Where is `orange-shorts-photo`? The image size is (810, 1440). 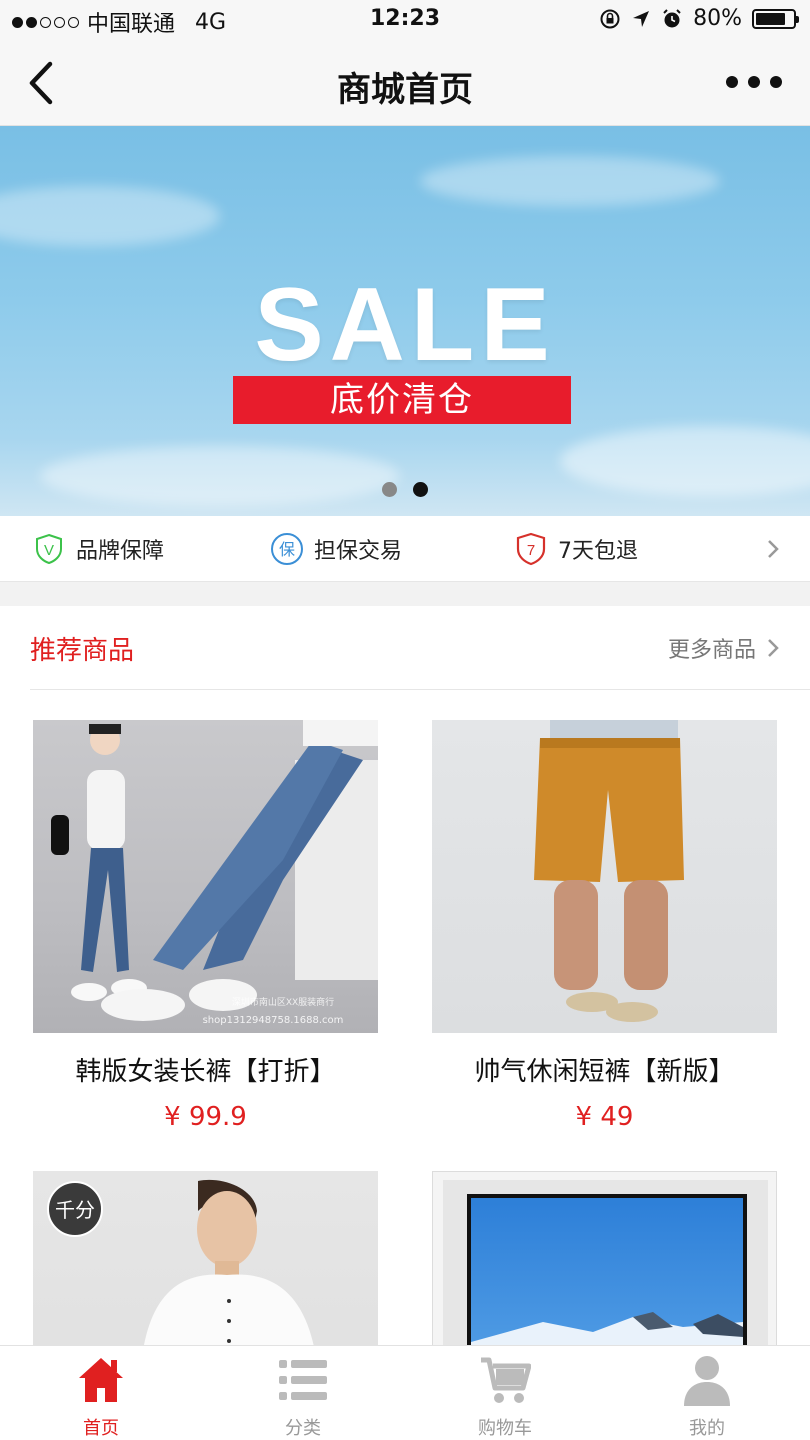 orange-shorts-photo is located at coordinates (609, 871).